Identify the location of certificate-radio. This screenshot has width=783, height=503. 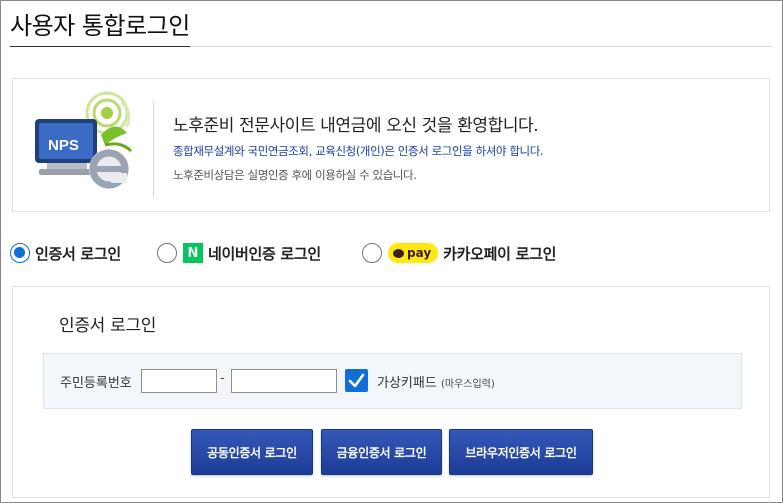
(20, 253).